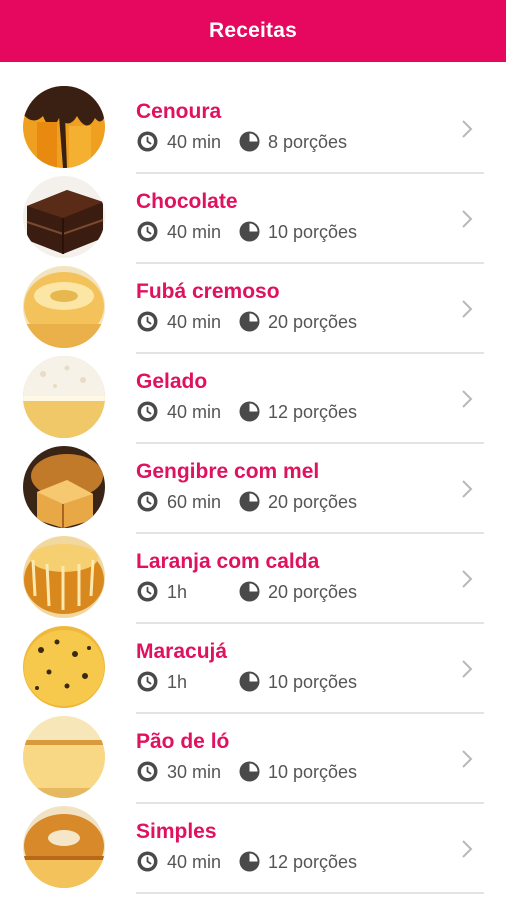 This screenshot has width=506, height=900. I want to click on recipe-item-gengibre-com-mel: Gengibre com mel 60 min 20 porções, so click(253, 489).